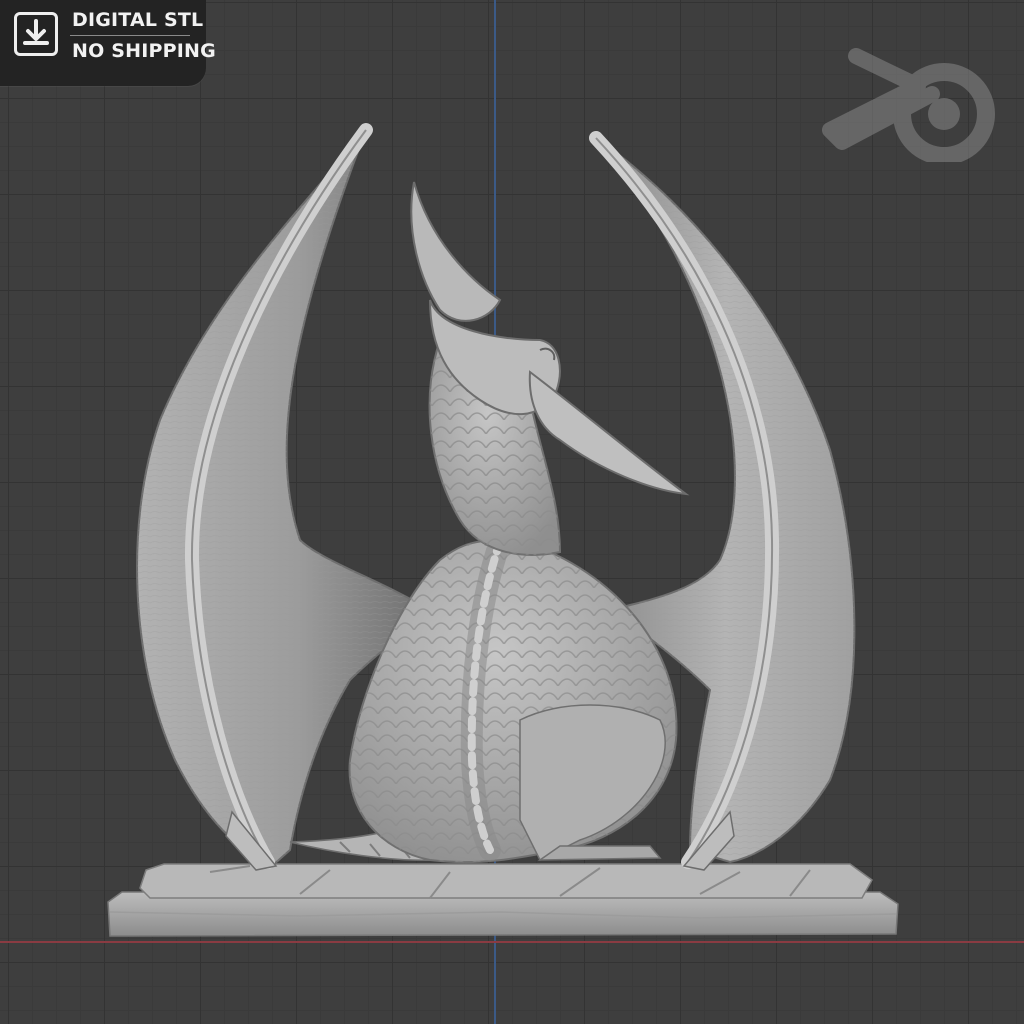 The width and height of the screenshot is (1024, 1024). What do you see at coordinates (144, 51) in the screenshot?
I see `badge-subtitle: NO SHIPPING` at bounding box center [144, 51].